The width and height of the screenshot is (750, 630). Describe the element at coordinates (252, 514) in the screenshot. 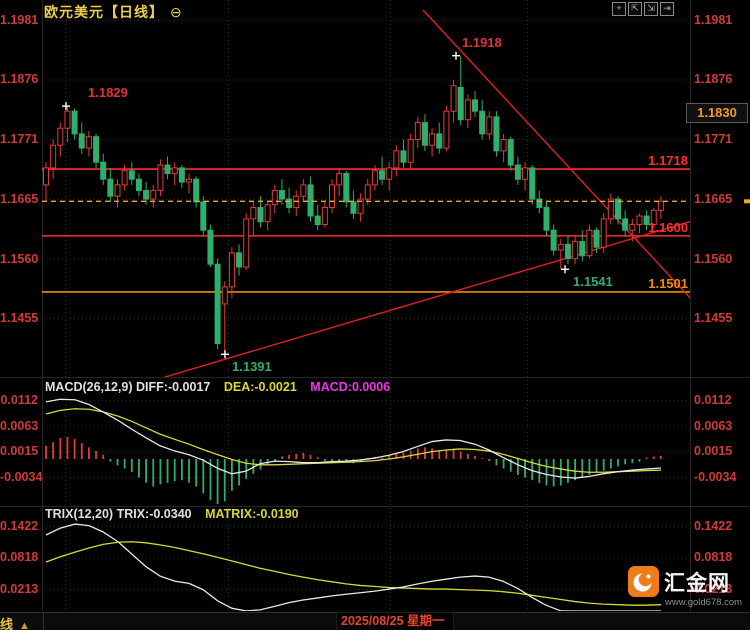

I see `trix-matrix-value: MATRIX:-0.0190` at that location.